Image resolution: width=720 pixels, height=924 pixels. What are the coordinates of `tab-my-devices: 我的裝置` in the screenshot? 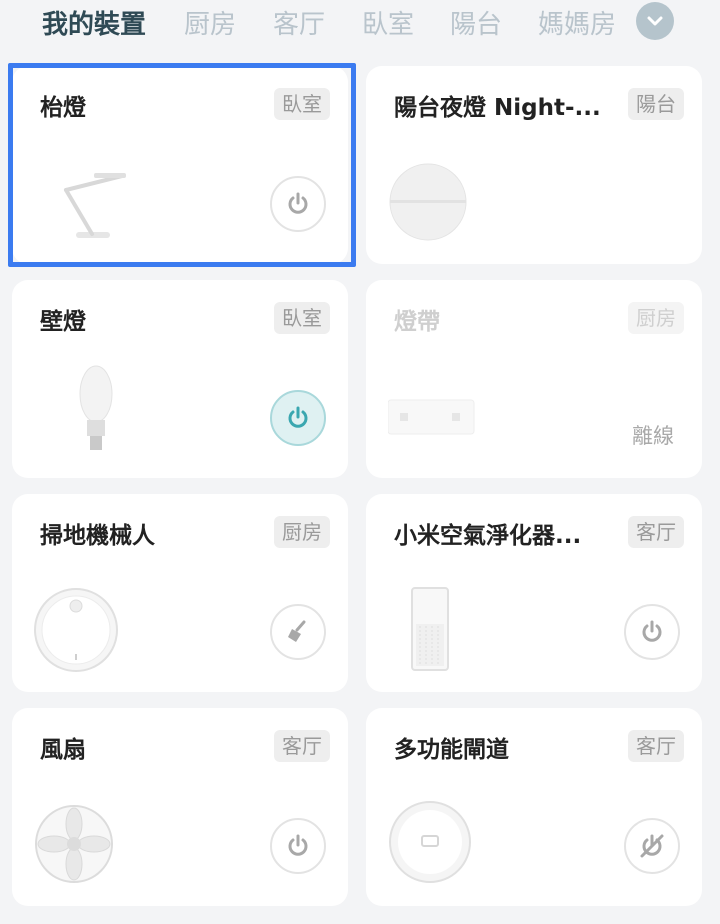 It's located at (94, 22).